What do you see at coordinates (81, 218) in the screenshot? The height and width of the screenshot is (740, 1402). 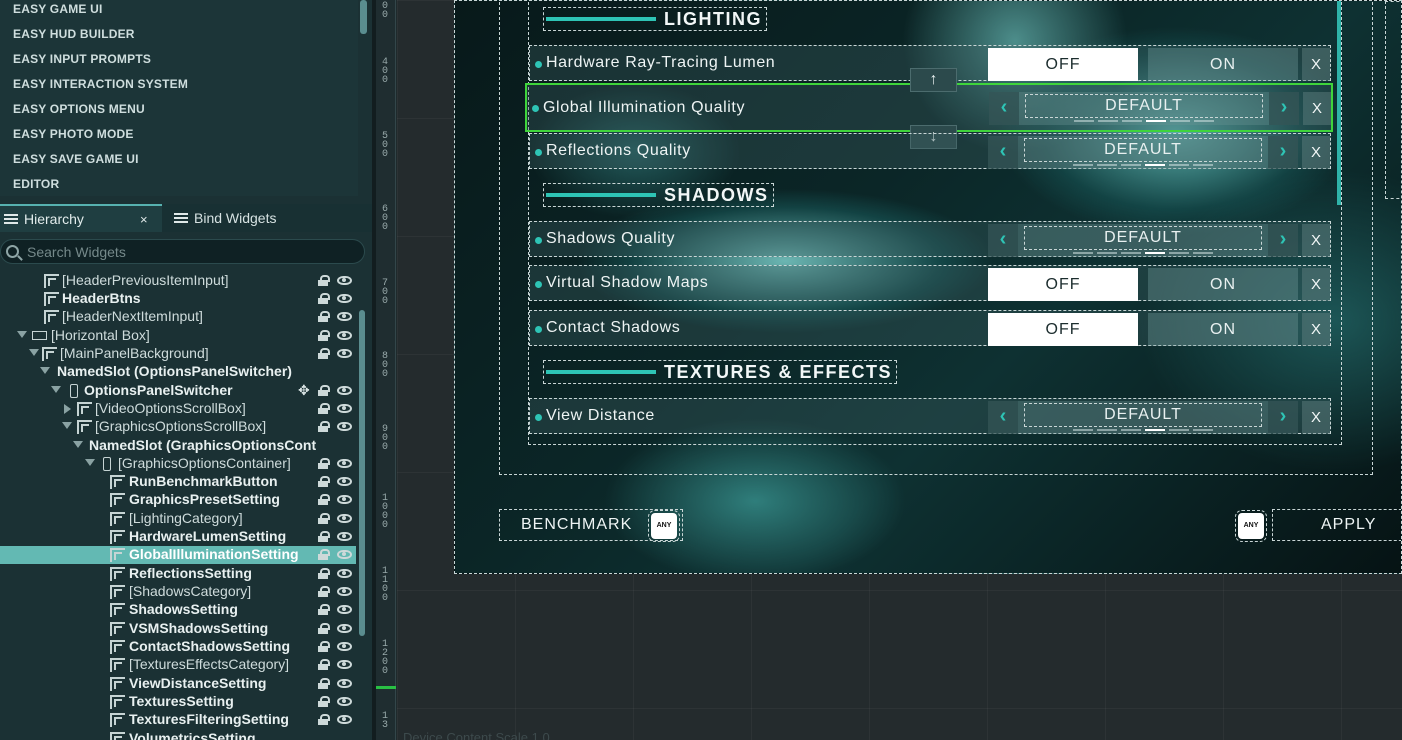 I see `tab-hierarchy: Hierarchy ×` at bounding box center [81, 218].